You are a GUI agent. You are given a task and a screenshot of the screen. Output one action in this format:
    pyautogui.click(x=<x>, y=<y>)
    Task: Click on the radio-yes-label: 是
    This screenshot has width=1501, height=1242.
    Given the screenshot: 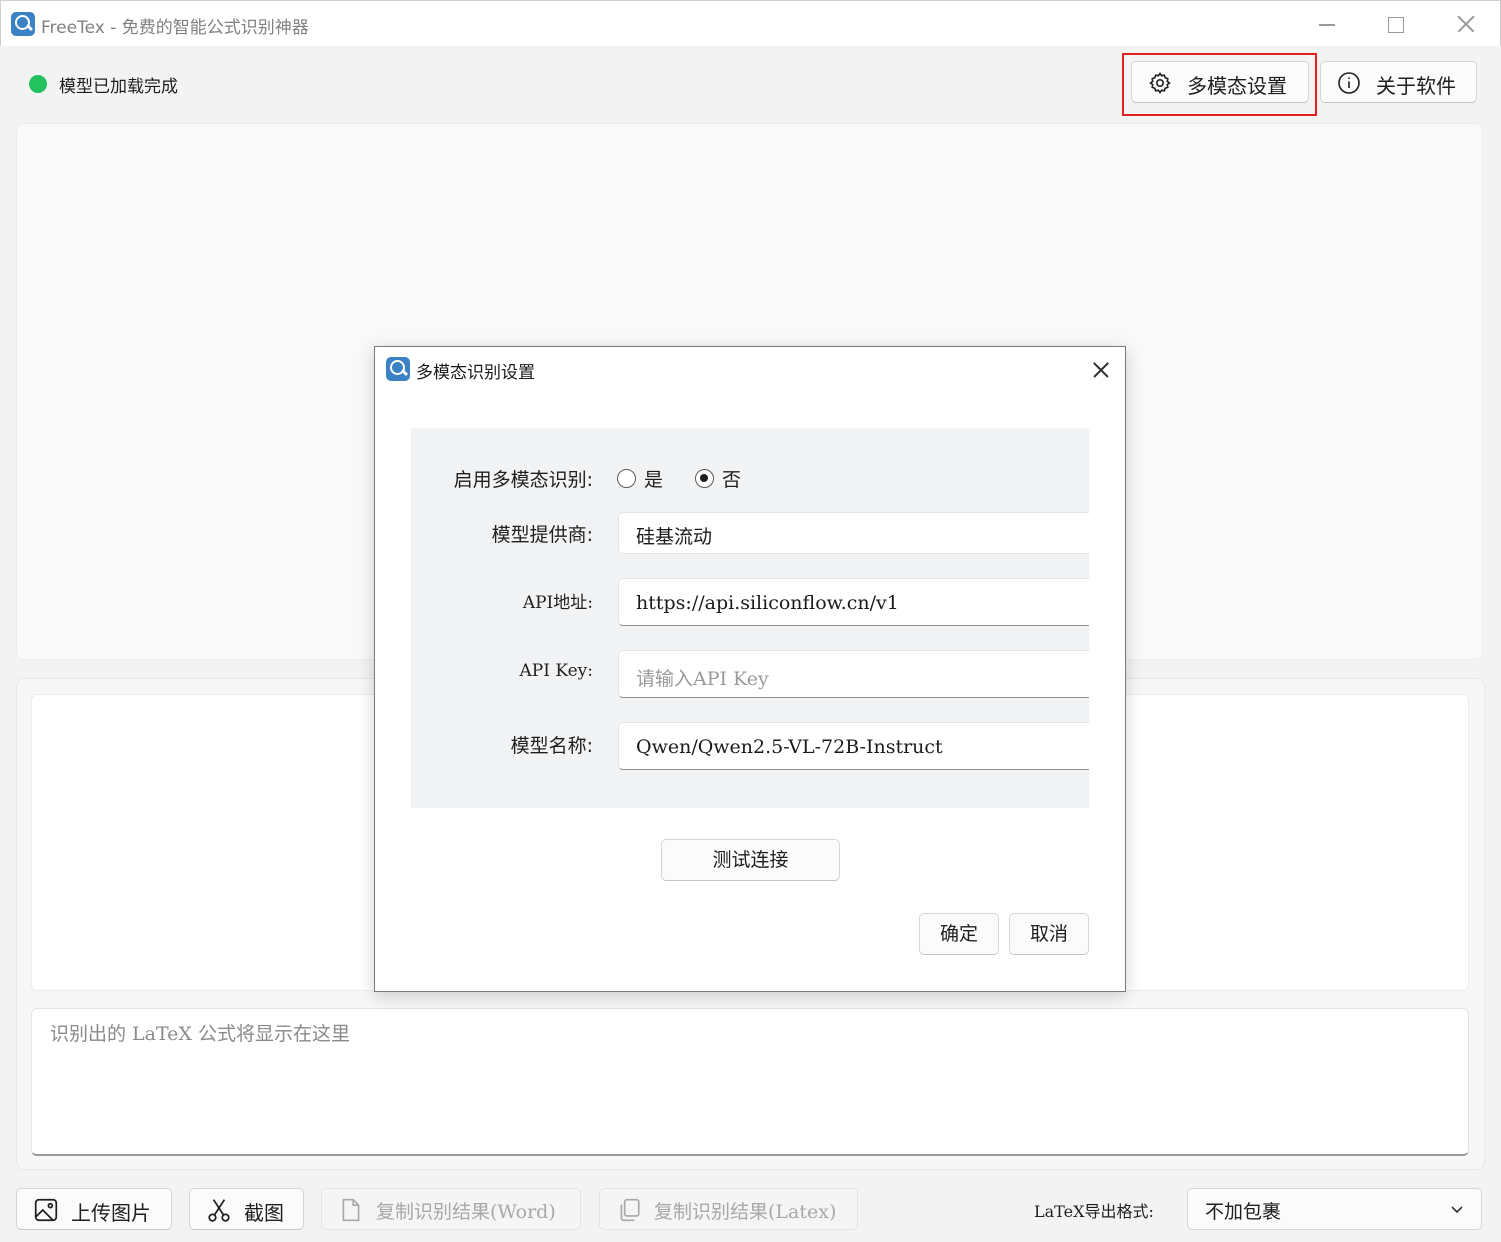 What is the action you would take?
    pyautogui.click(x=654, y=480)
    